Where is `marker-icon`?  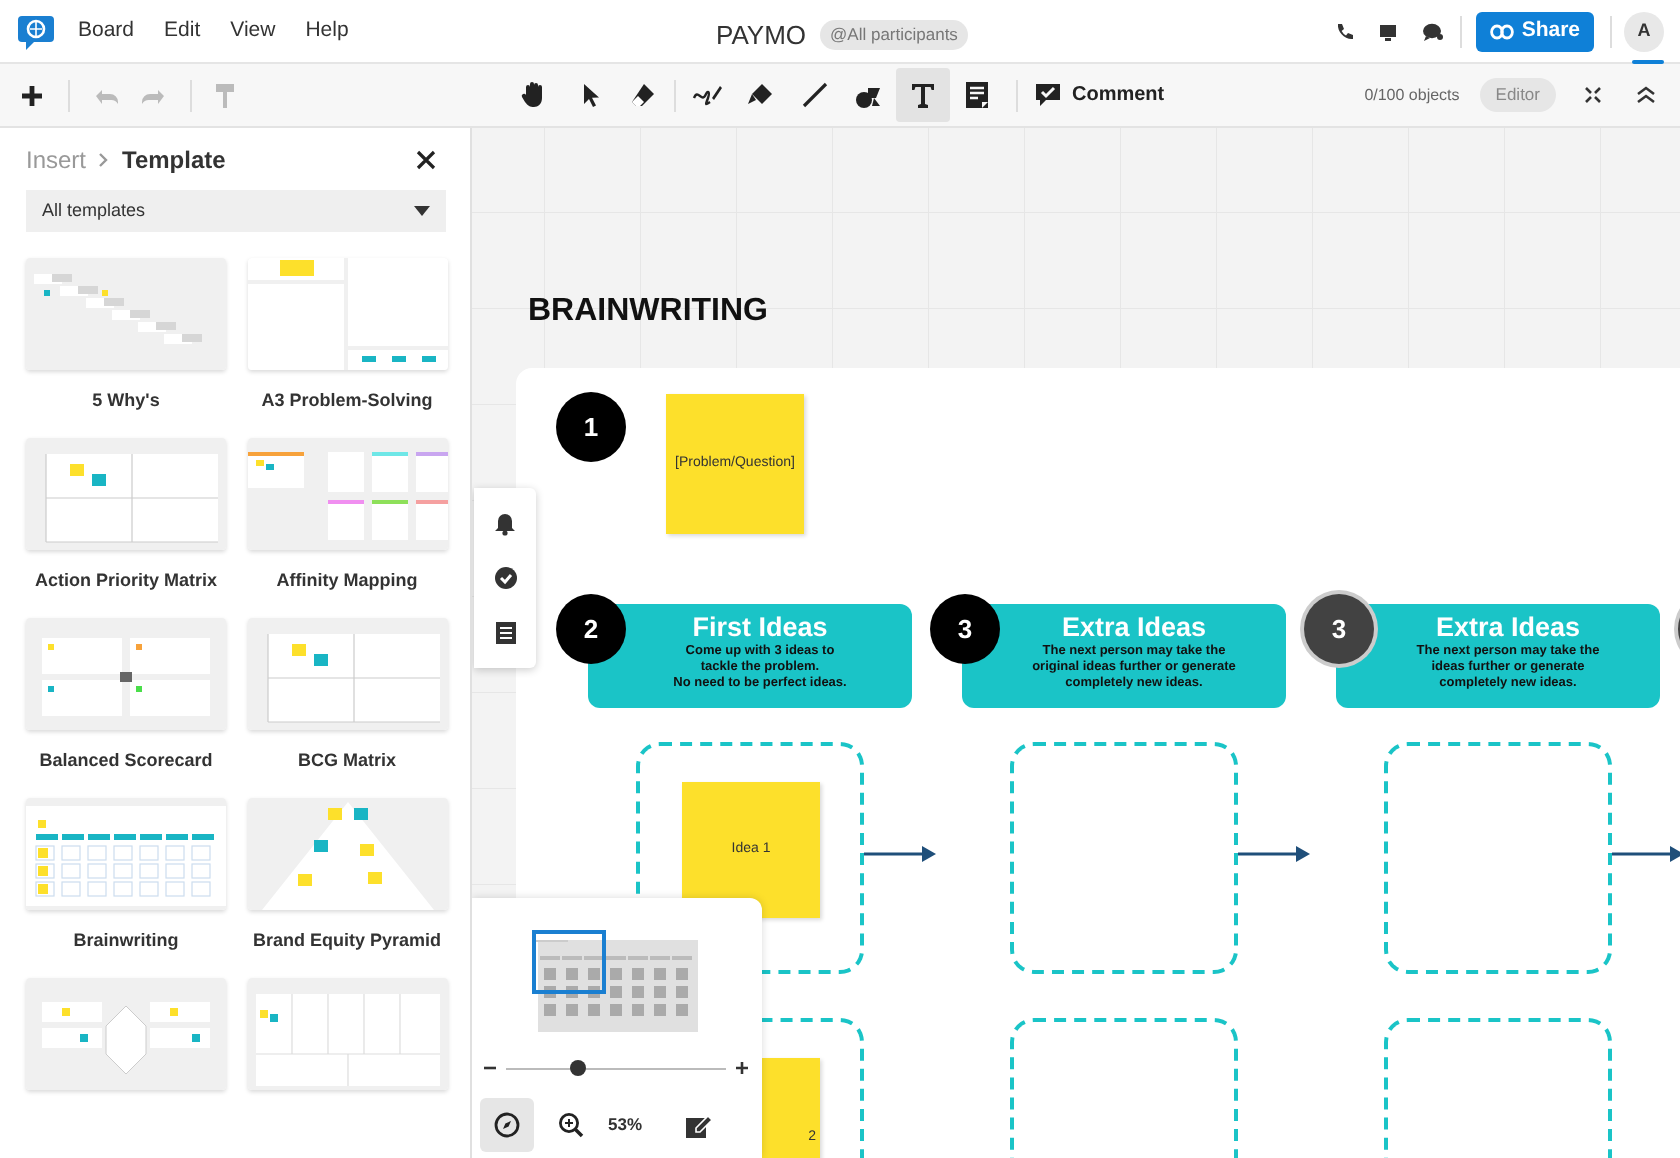 marker-icon is located at coordinates (761, 95).